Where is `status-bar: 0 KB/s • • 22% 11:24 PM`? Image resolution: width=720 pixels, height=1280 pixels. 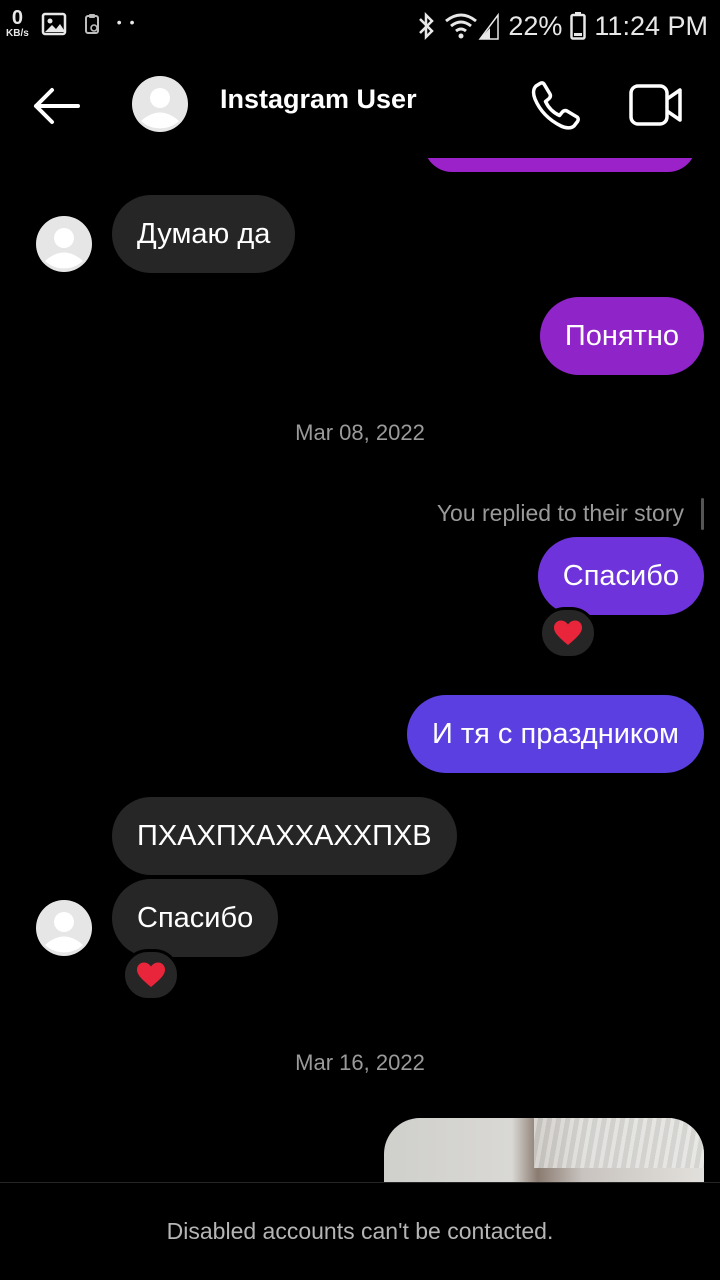 status-bar: 0 KB/s • • 22% 11:24 PM is located at coordinates (360, 26).